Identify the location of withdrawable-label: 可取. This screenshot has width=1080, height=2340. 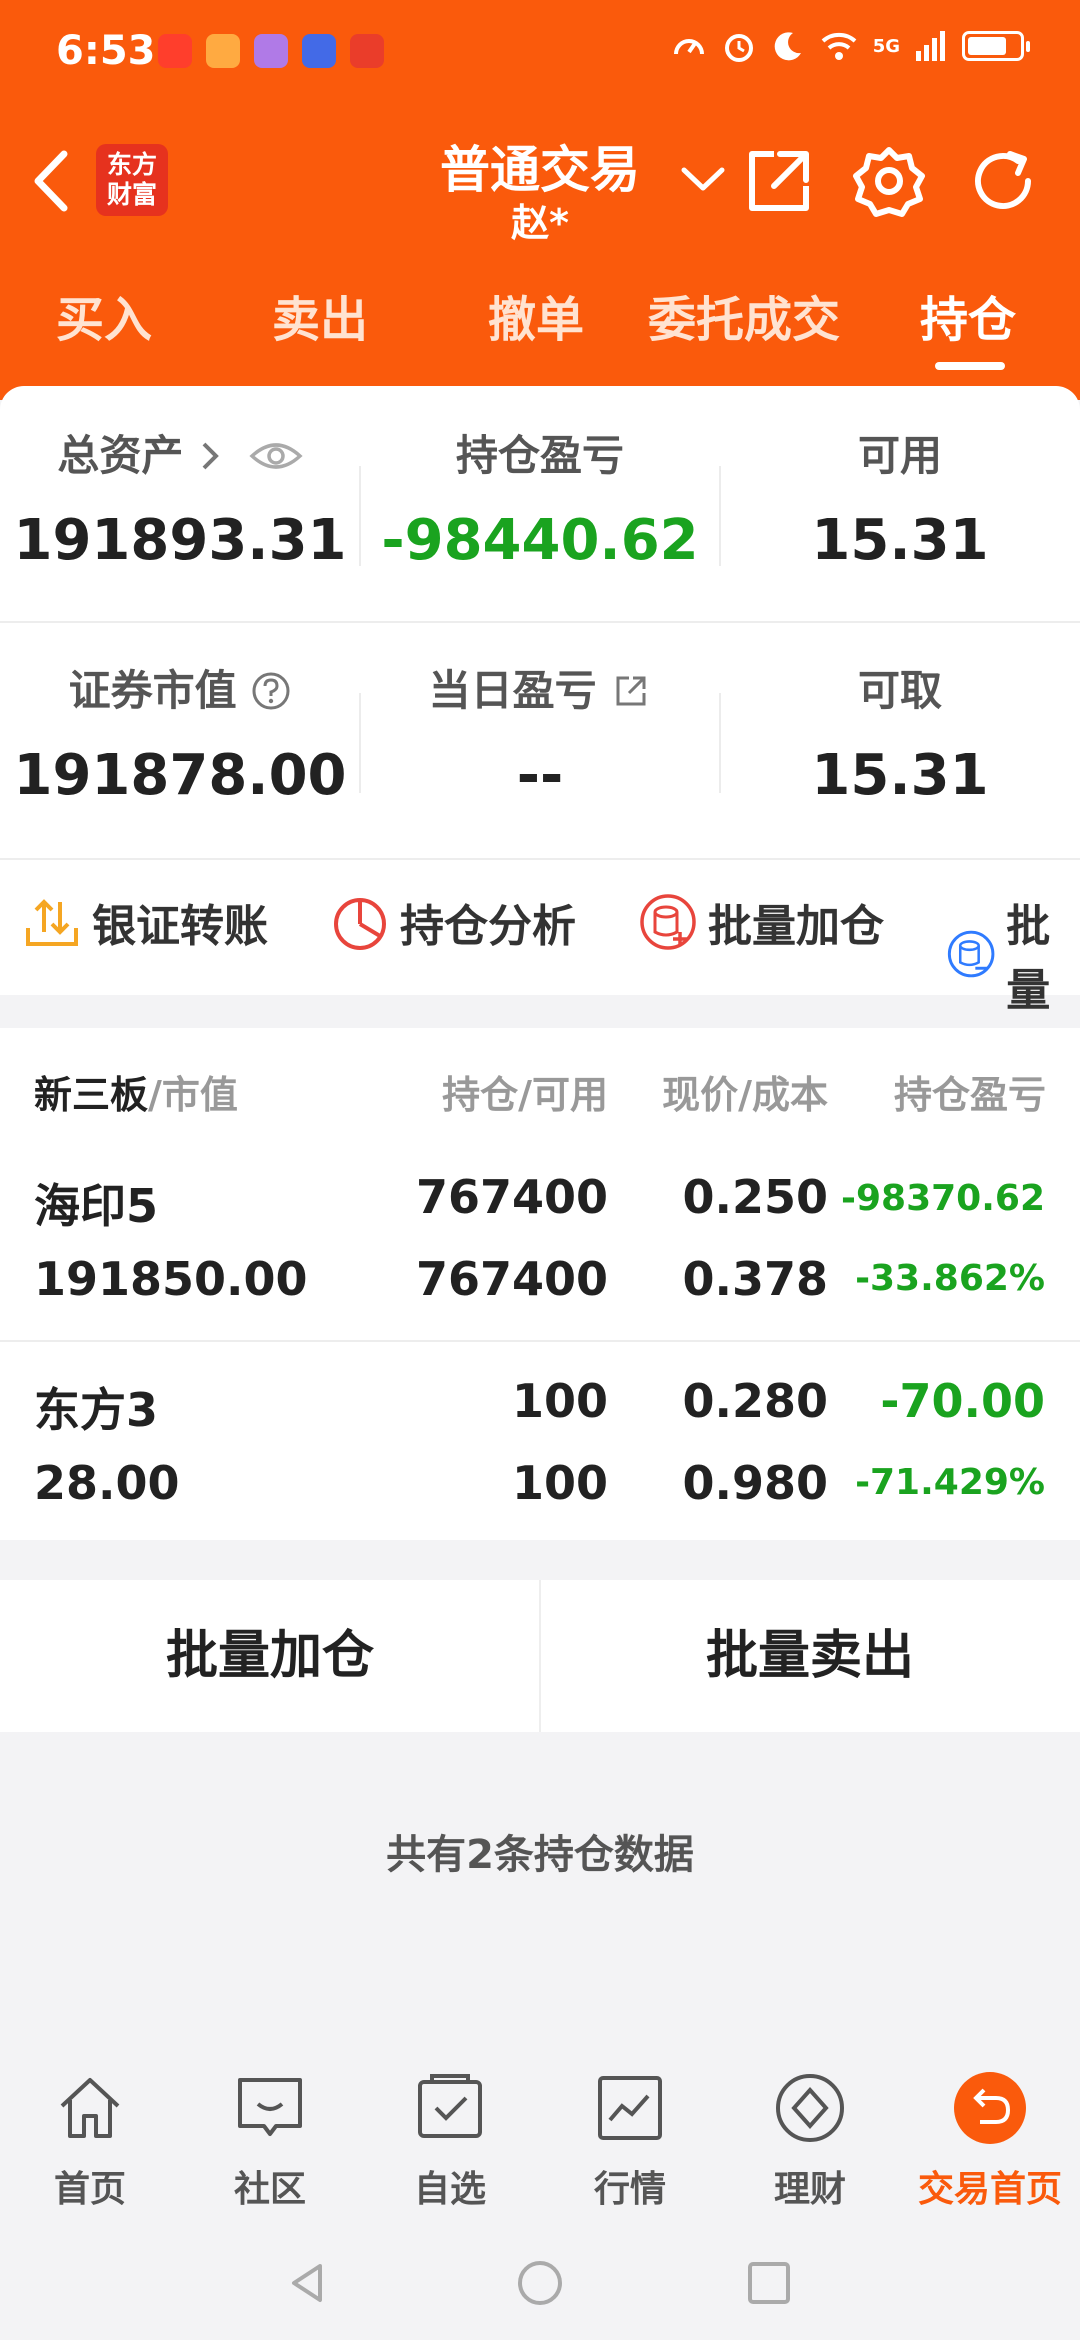
(899, 690).